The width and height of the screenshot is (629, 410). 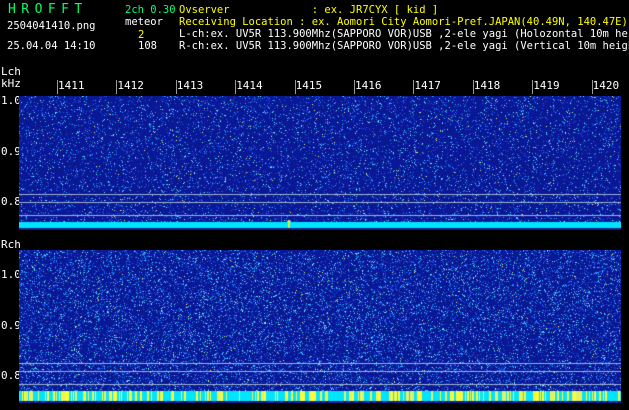 I want to click on lch-ytick-0-8: 0.8, so click(x=11, y=201).